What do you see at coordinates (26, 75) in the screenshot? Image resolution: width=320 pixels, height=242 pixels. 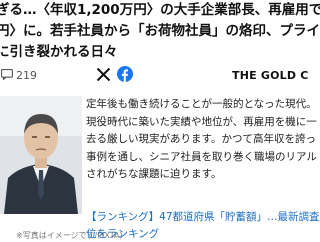 I see `comment-count: 219` at bounding box center [26, 75].